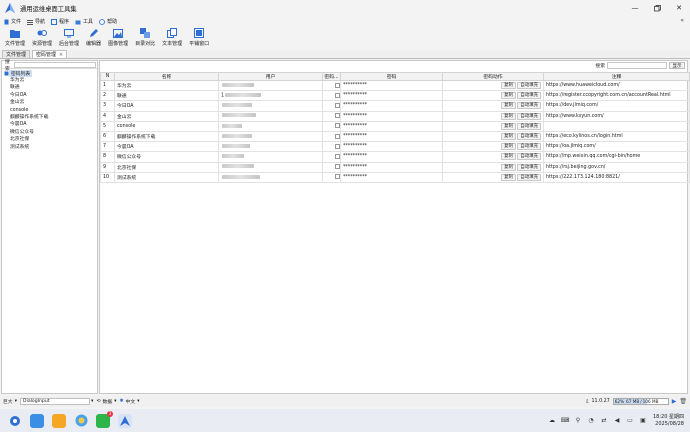 This screenshot has height=432, width=690. Describe the element at coordinates (84, 21) in the screenshot. I see `menu-tool: 工具` at that location.